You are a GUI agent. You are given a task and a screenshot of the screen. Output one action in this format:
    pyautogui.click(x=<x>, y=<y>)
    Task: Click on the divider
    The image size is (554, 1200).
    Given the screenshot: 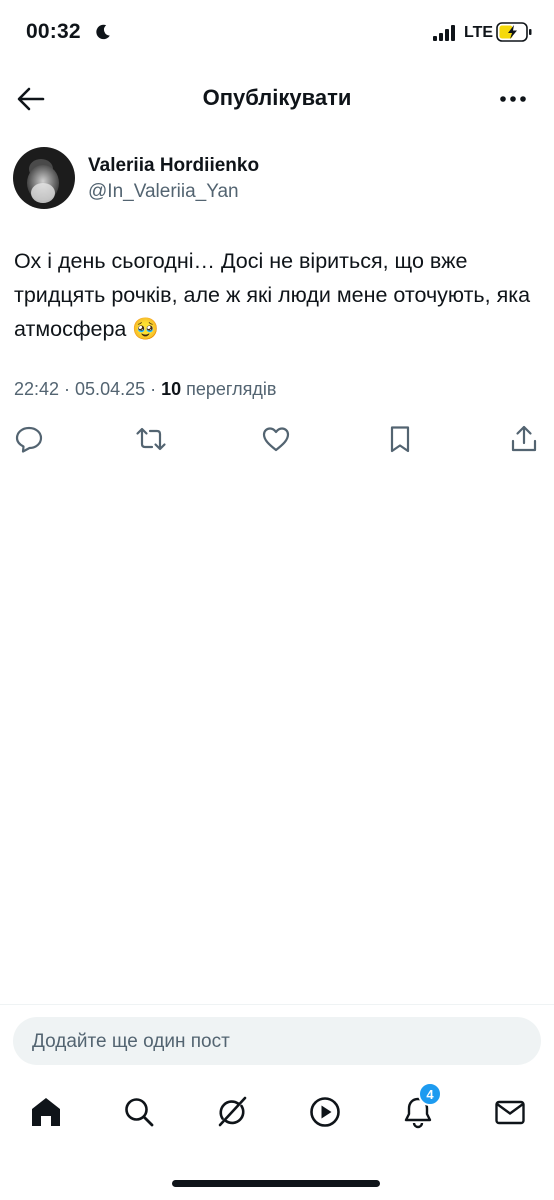 What is the action you would take?
    pyautogui.click(x=277, y=1004)
    